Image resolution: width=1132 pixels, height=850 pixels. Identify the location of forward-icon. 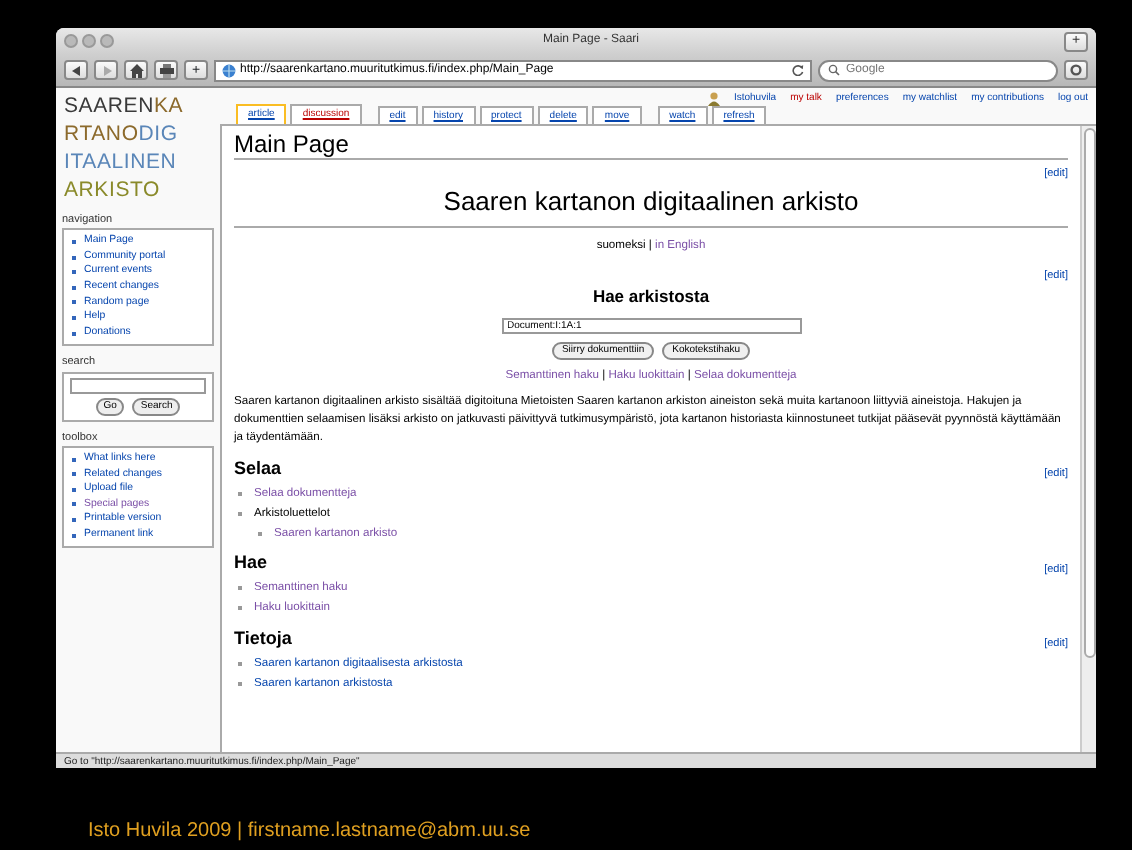
(106, 70).